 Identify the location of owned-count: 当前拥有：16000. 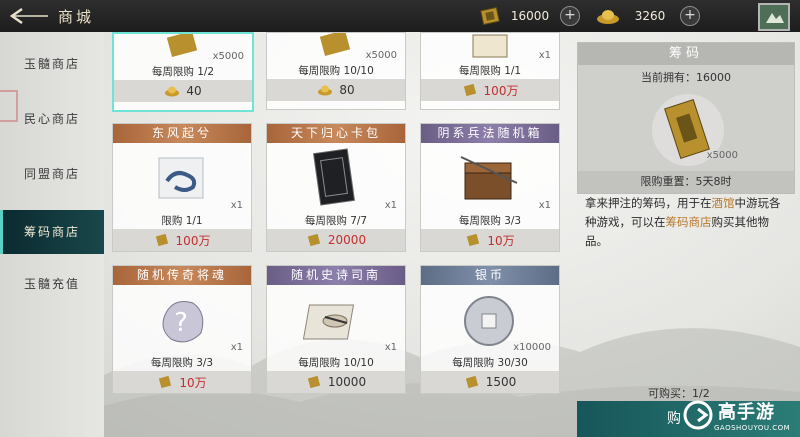
(686, 77).